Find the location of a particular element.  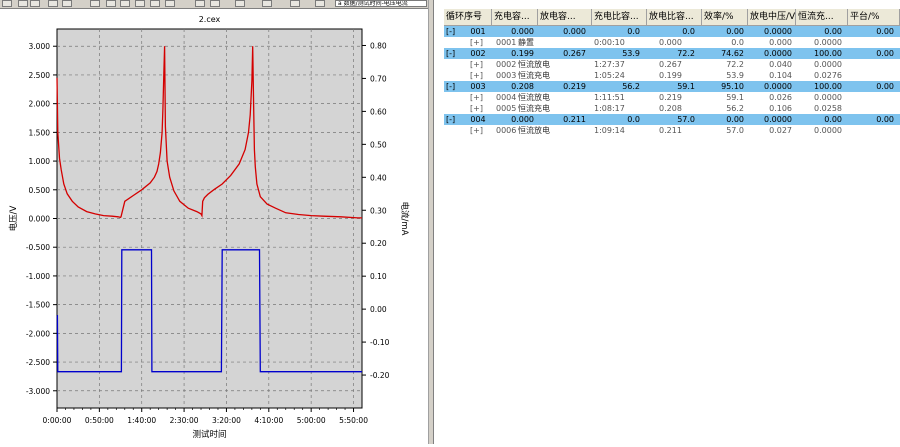

chart-icon is located at coordinates (240, 3).